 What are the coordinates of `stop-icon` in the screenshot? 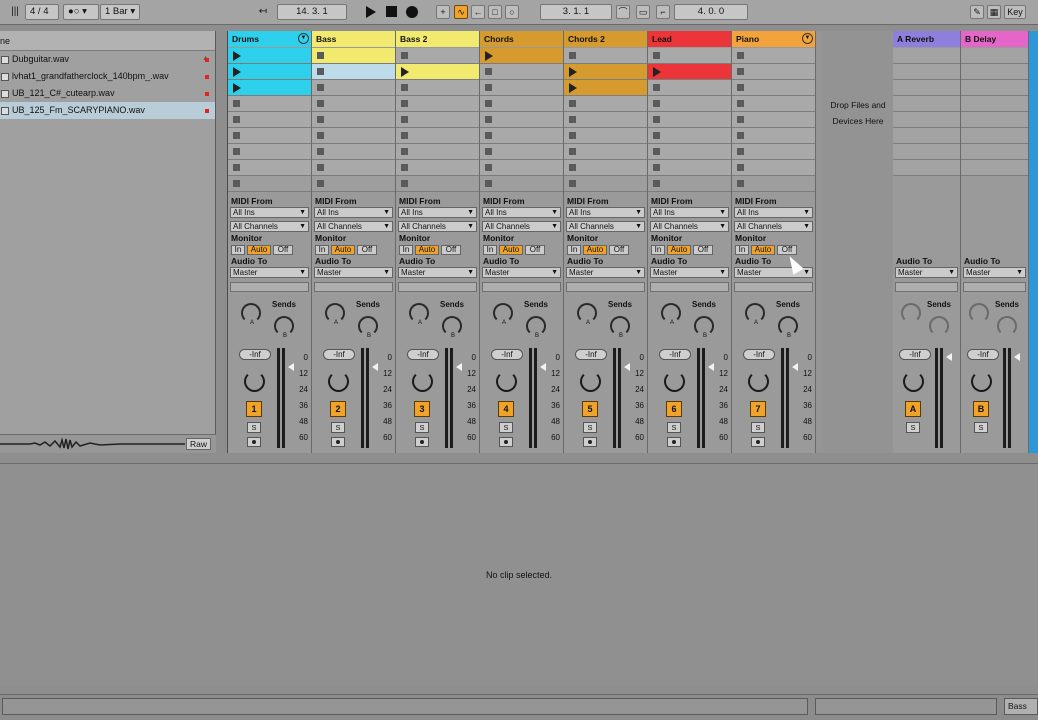 It's located at (391, 11).